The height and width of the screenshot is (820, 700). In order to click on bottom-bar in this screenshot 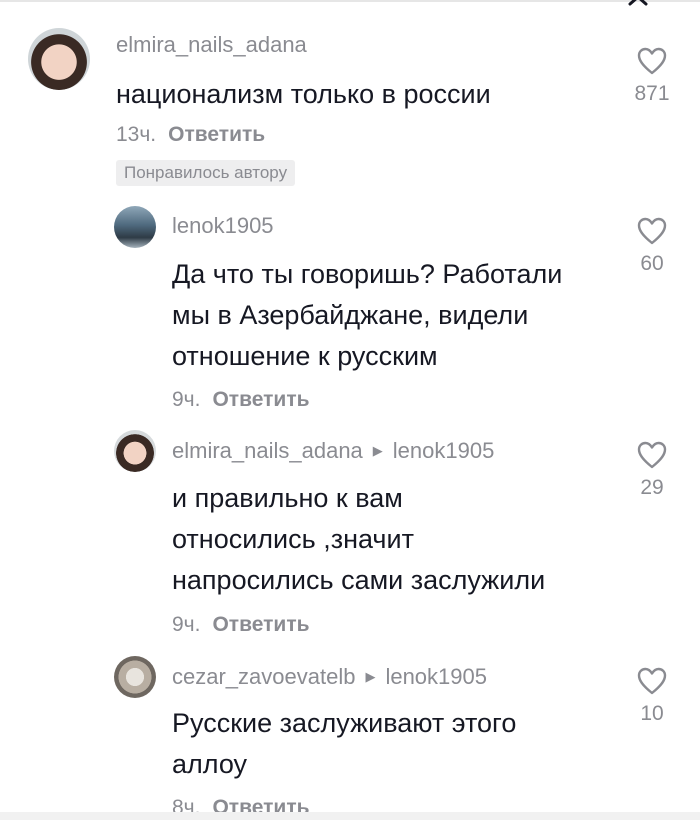, I will do `click(350, 816)`.